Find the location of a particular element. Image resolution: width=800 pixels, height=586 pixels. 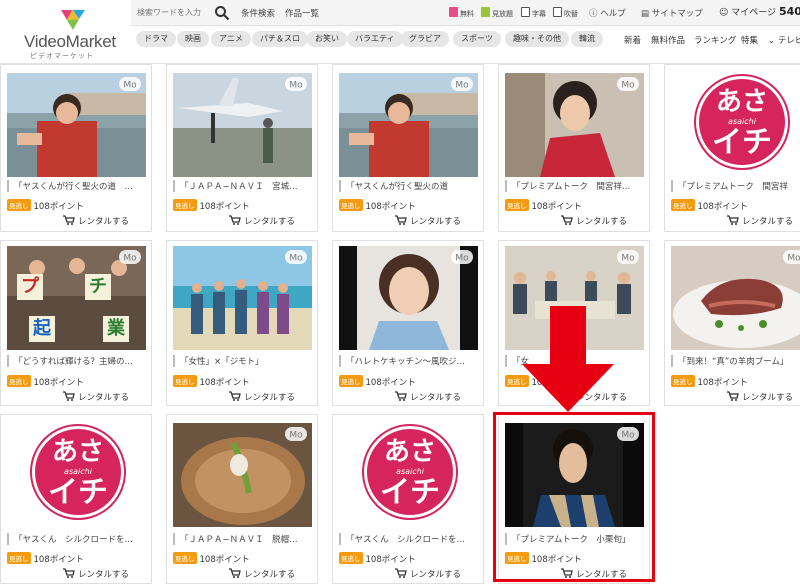

search-icon is located at coordinates (222, 13).